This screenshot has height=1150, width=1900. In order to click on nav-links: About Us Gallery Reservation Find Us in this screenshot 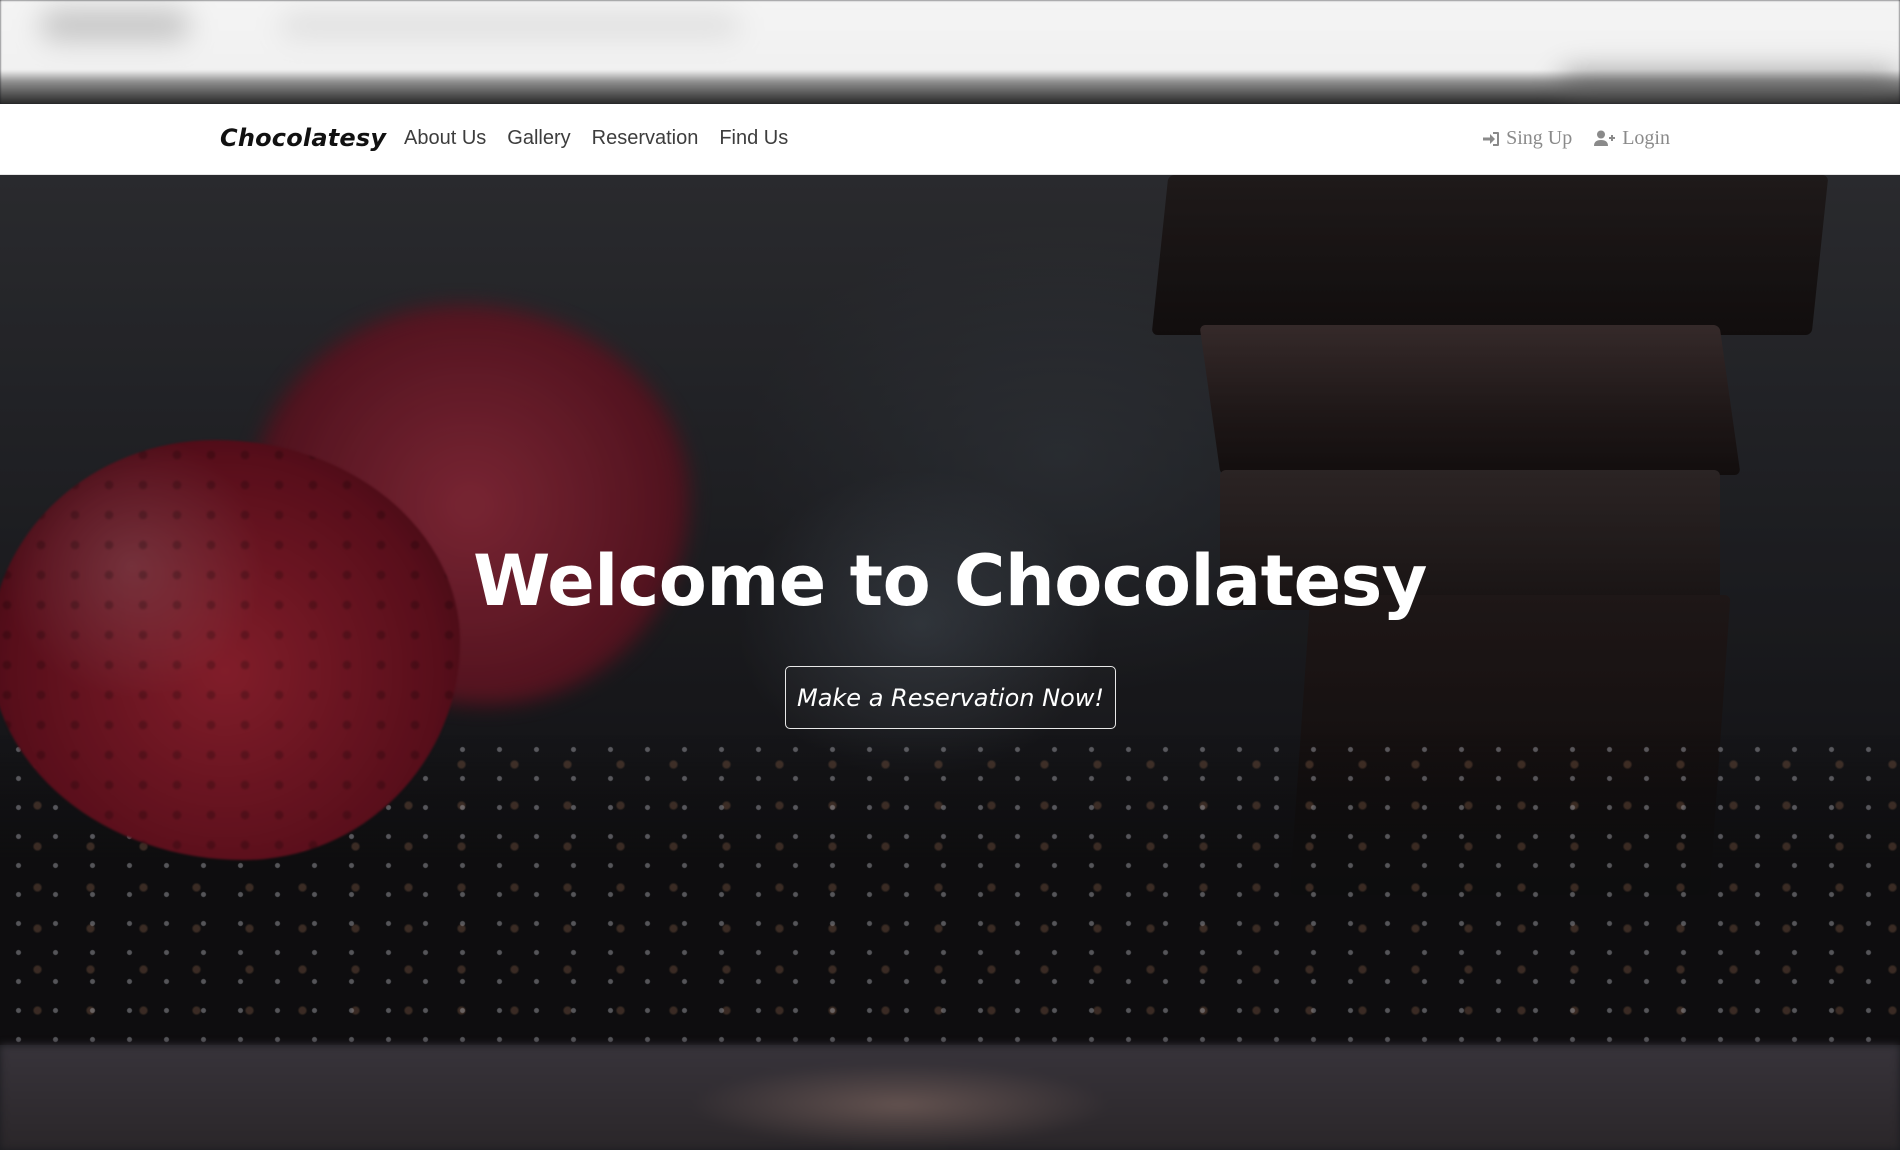, I will do `click(596, 138)`.